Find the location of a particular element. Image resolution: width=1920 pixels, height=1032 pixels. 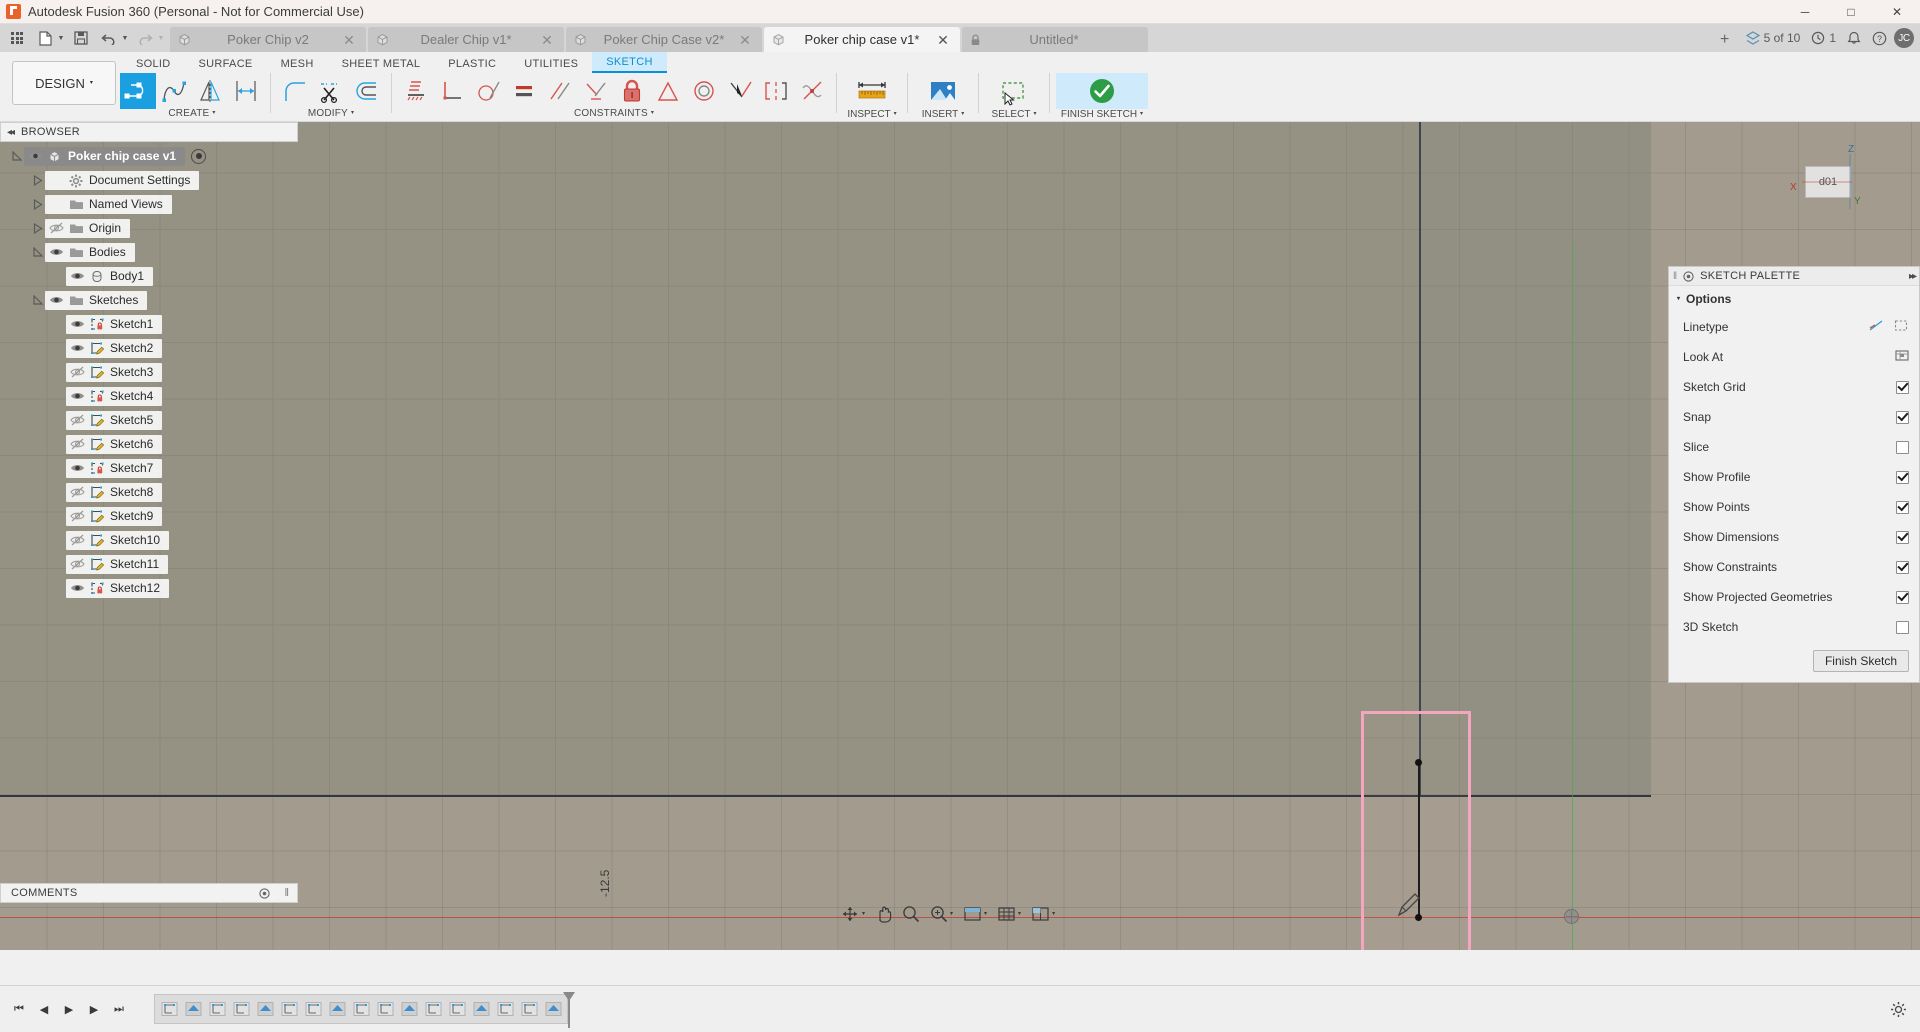

zoom-extents-button: ▾ is located at coordinates (941, 914).